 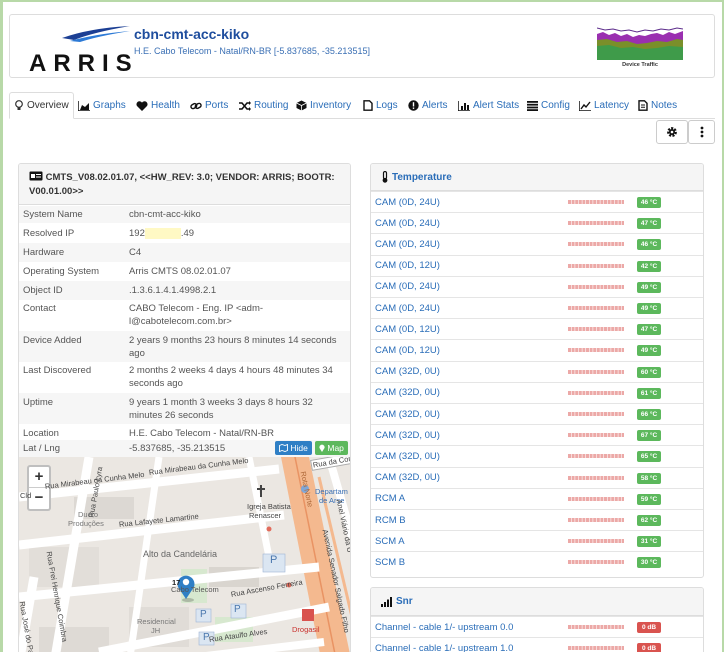 What do you see at coordinates (428, 105) in the screenshot?
I see `tab-alerts: Alerts` at bounding box center [428, 105].